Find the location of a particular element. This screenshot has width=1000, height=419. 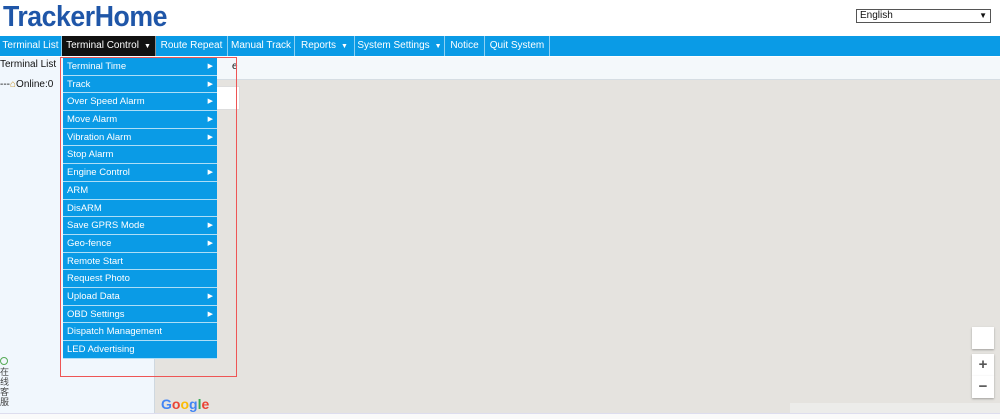

menu-item-save-gprs-mode: Save GPRS Mode ▶ is located at coordinates (140, 226).